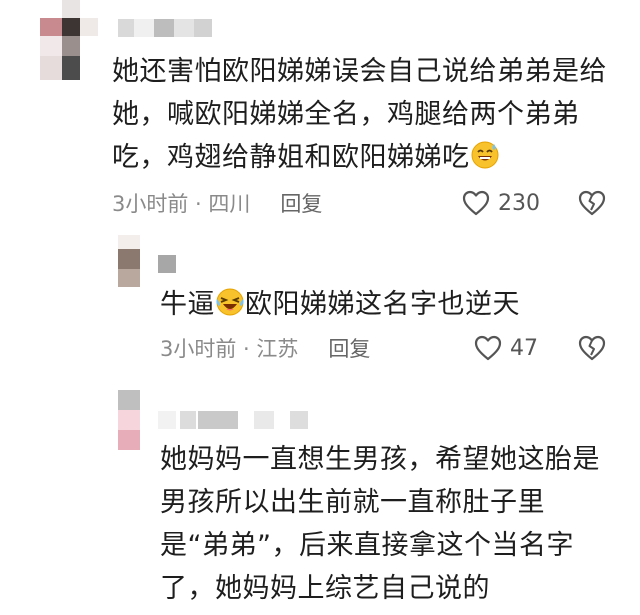 The image size is (640, 615). Describe the element at coordinates (230, 302) in the screenshot. I see `laughing-crying-emoji` at that location.